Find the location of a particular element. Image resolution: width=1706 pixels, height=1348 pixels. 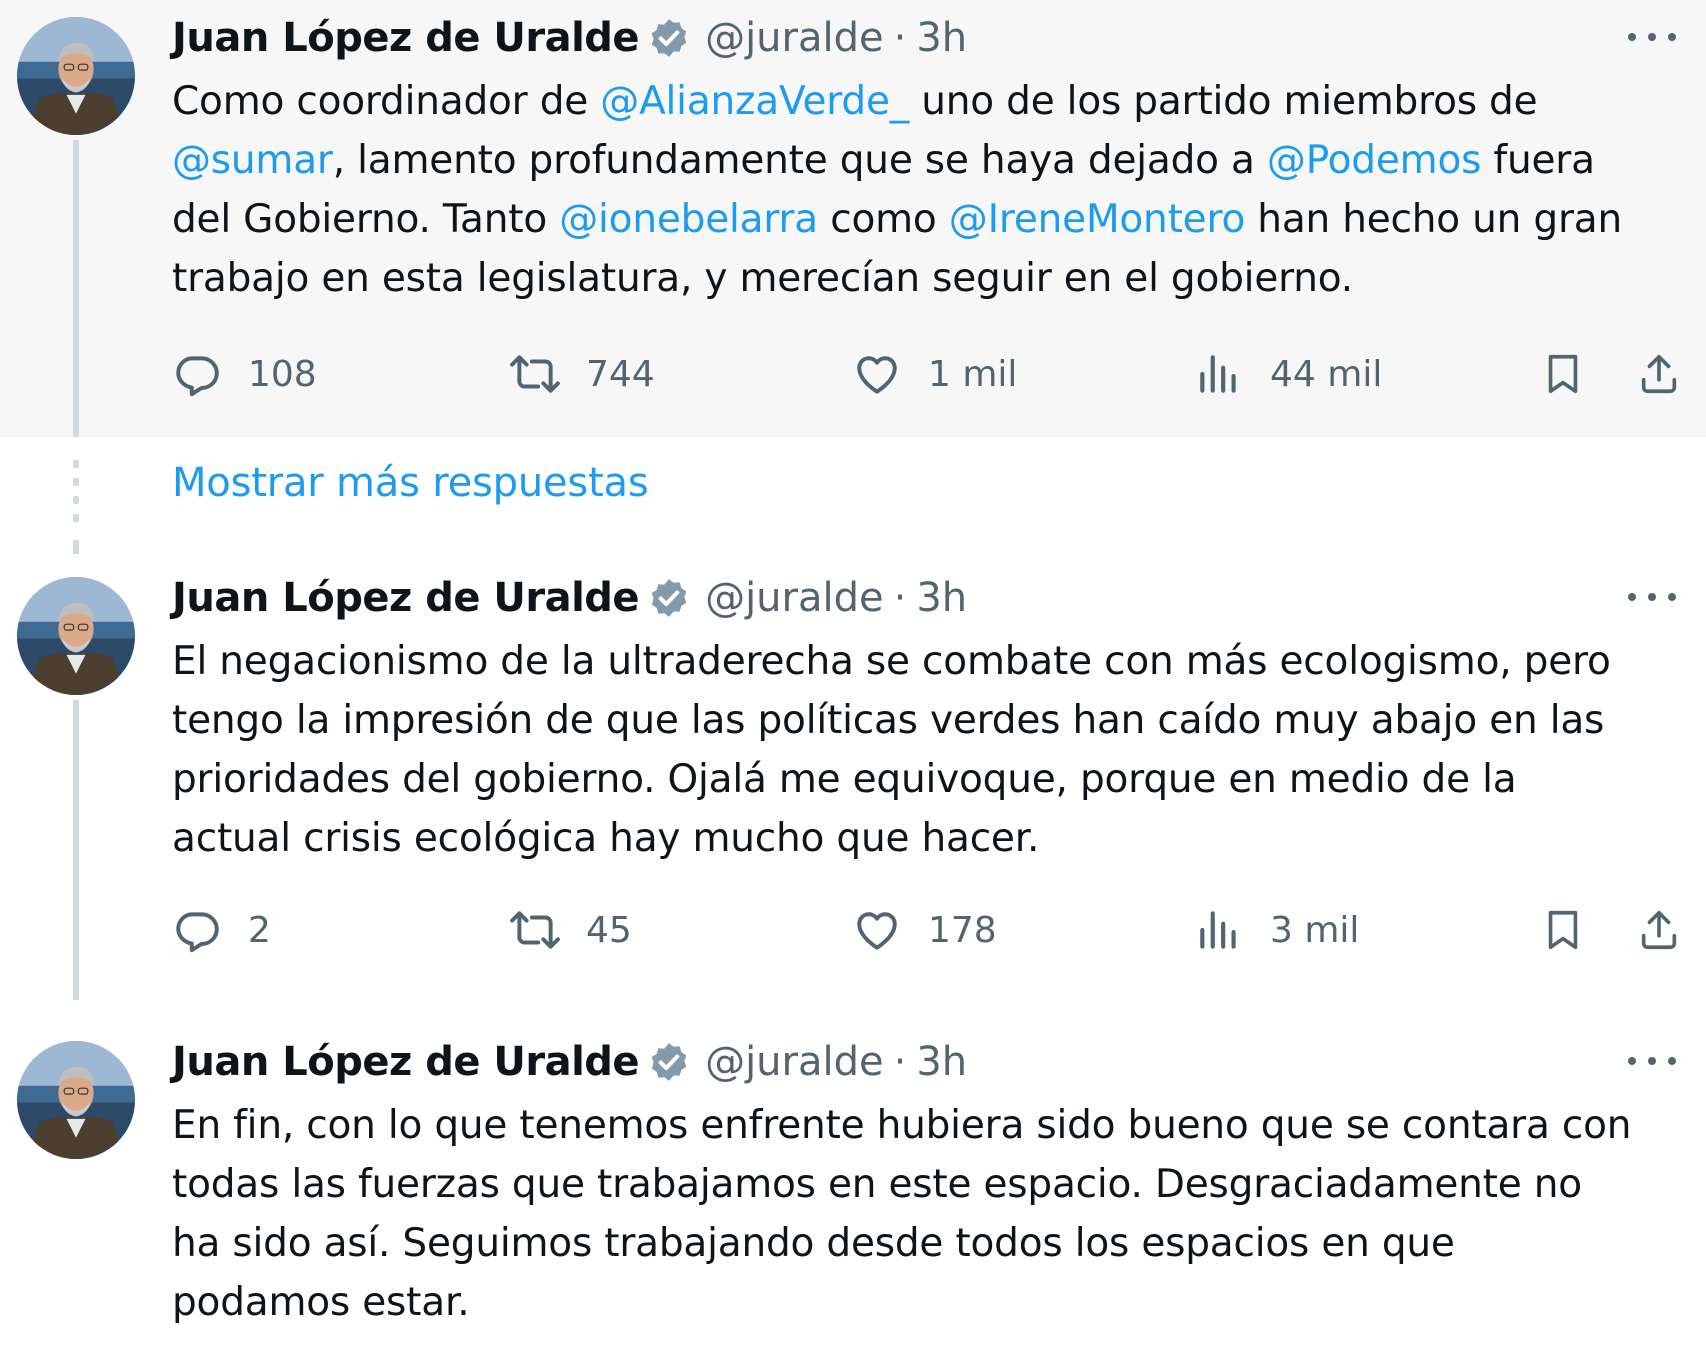

like-count: 1 mil is located at coordinates (973, 374).